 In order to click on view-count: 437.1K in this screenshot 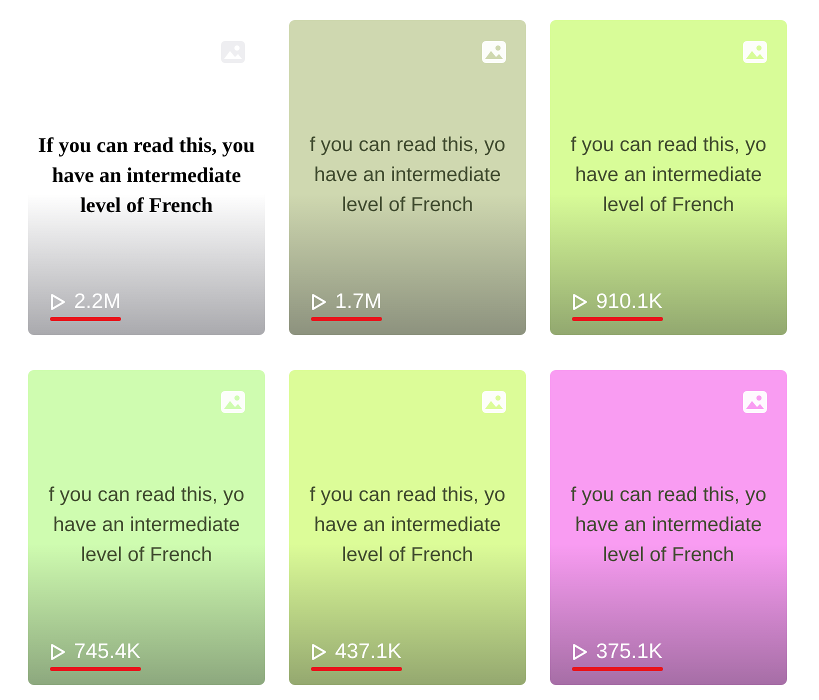, I will do `click(368, 652)`.